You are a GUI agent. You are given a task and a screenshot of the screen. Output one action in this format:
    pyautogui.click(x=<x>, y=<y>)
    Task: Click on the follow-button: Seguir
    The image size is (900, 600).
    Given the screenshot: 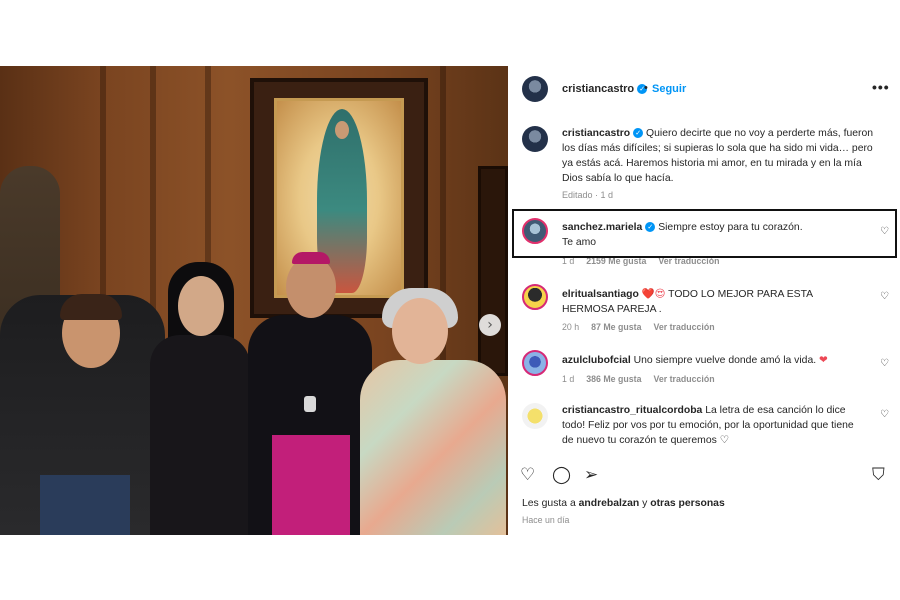 What is the action you would take?
    pyautogui.click(x=669, y=89)
    